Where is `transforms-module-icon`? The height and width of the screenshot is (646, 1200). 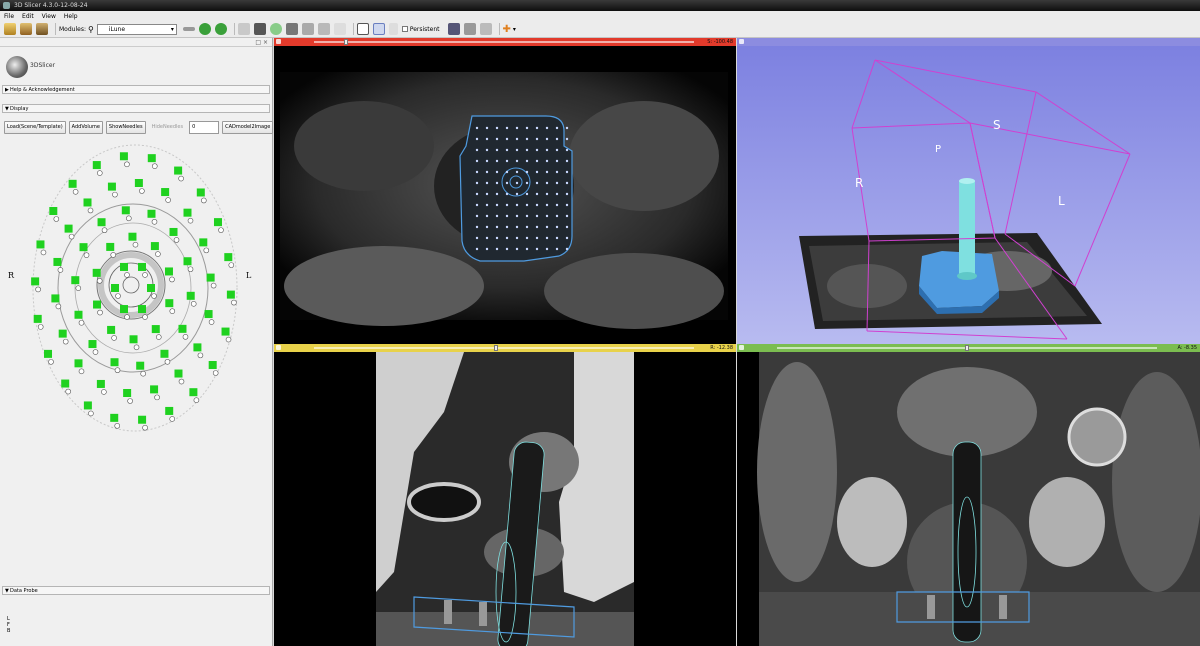
transforms-module-icon is located at coordinates (307, 29).